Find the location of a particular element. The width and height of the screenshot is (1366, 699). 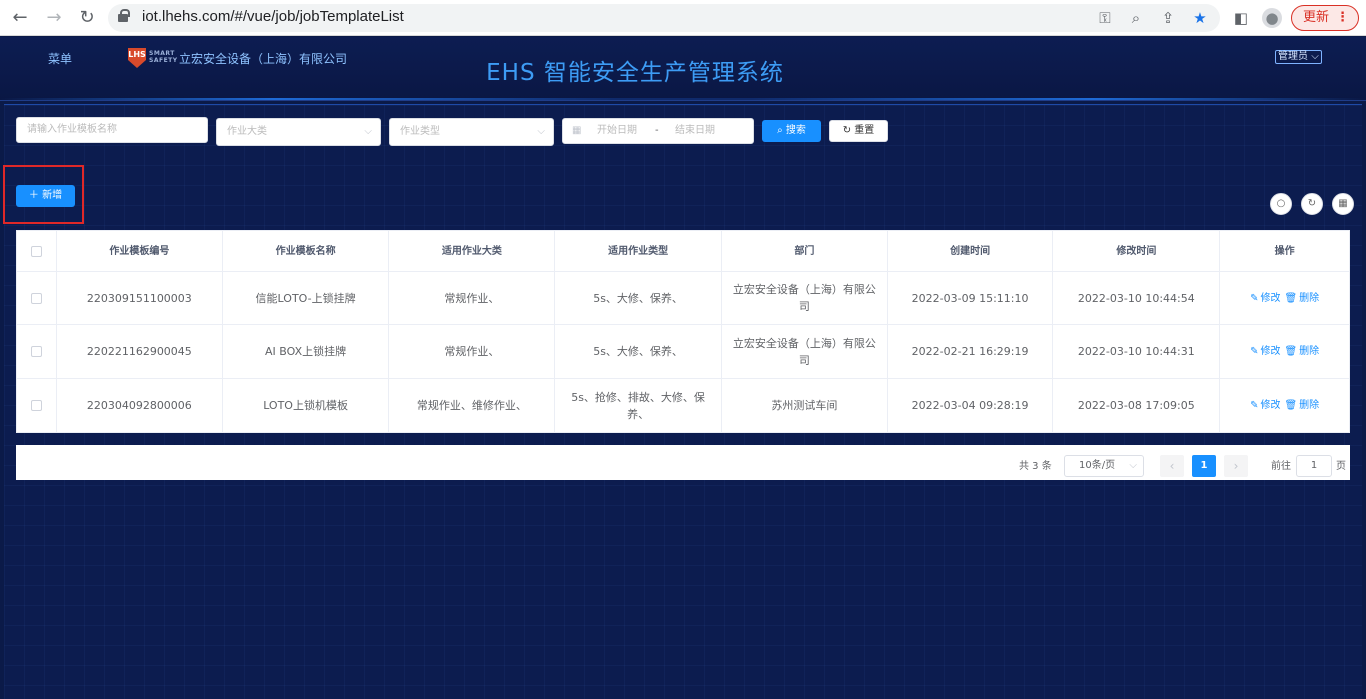

column-header: 作业模板编号 is located at coordinates (140, 251).